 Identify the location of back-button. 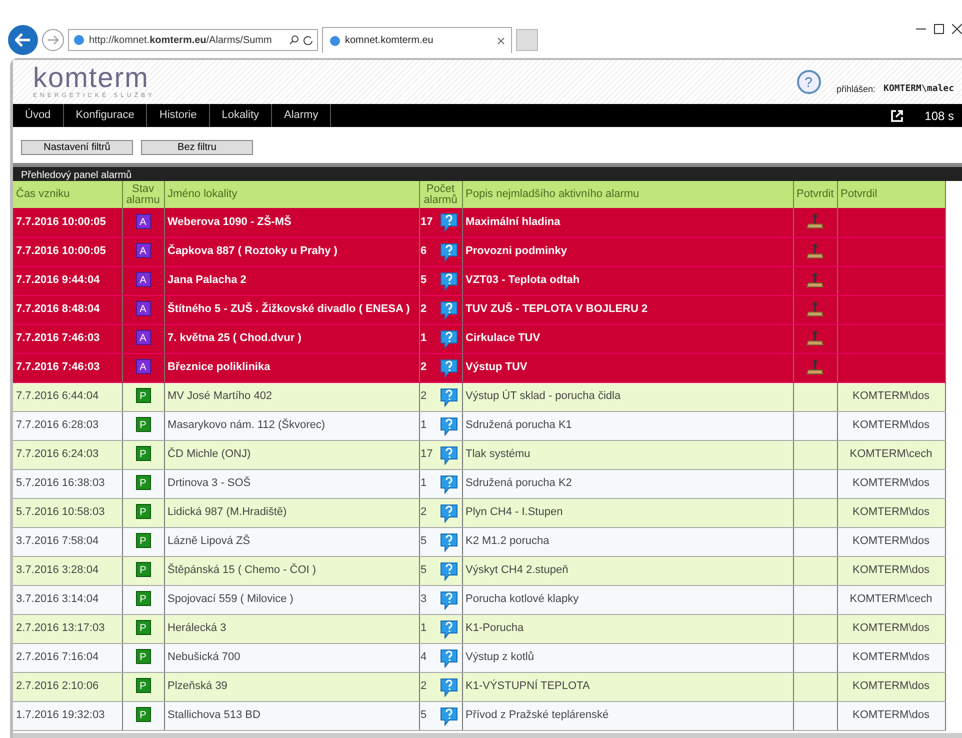
(23, 40).